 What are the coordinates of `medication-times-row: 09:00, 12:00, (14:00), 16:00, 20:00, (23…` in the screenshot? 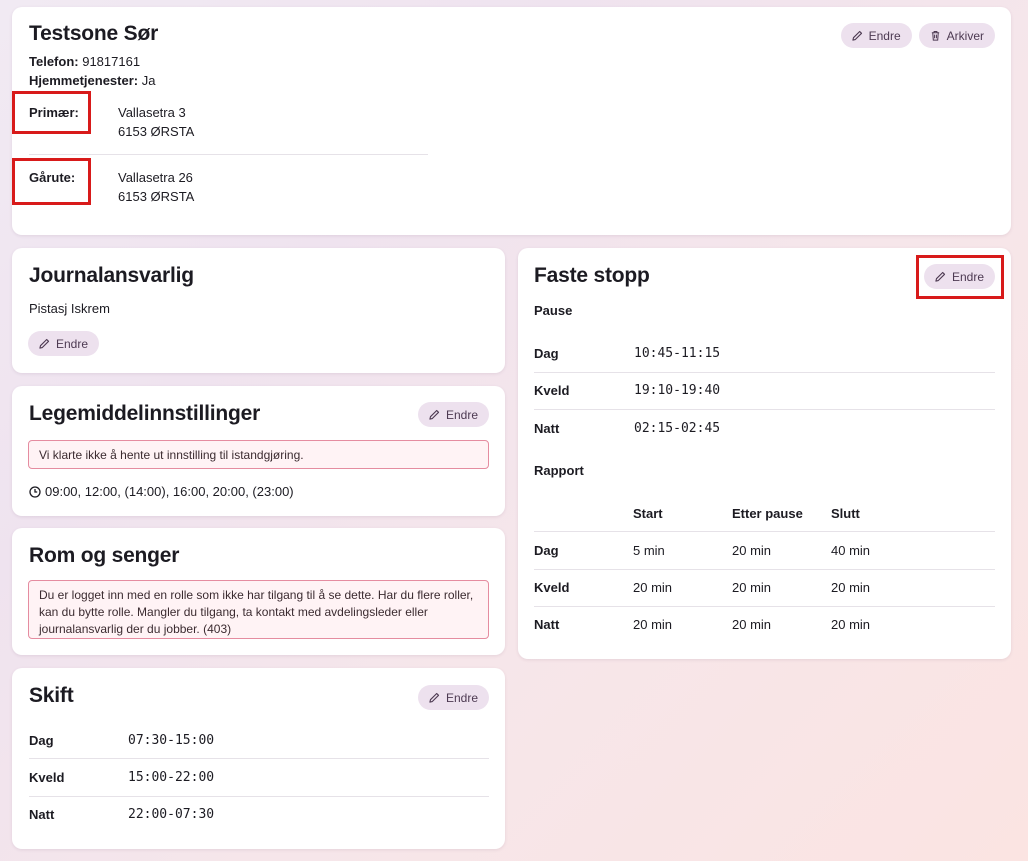 It's located at (161, 491).